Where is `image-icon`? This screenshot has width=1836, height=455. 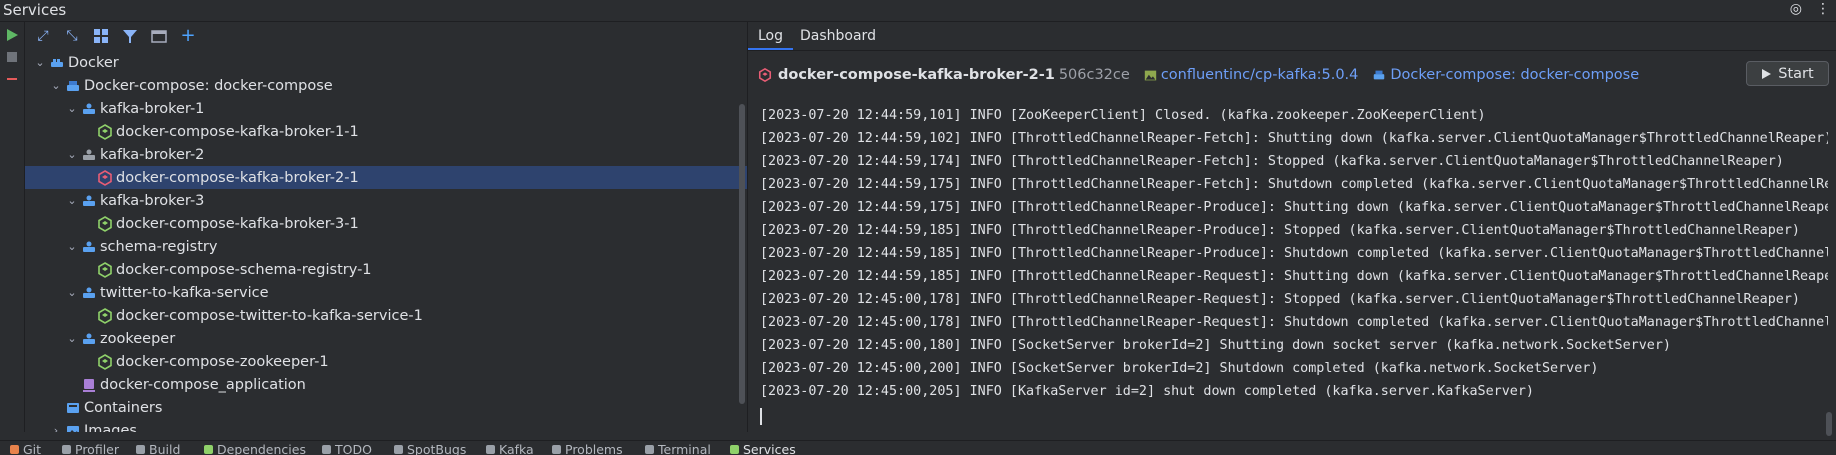
image-icon is located at coordinates (1150, 75).